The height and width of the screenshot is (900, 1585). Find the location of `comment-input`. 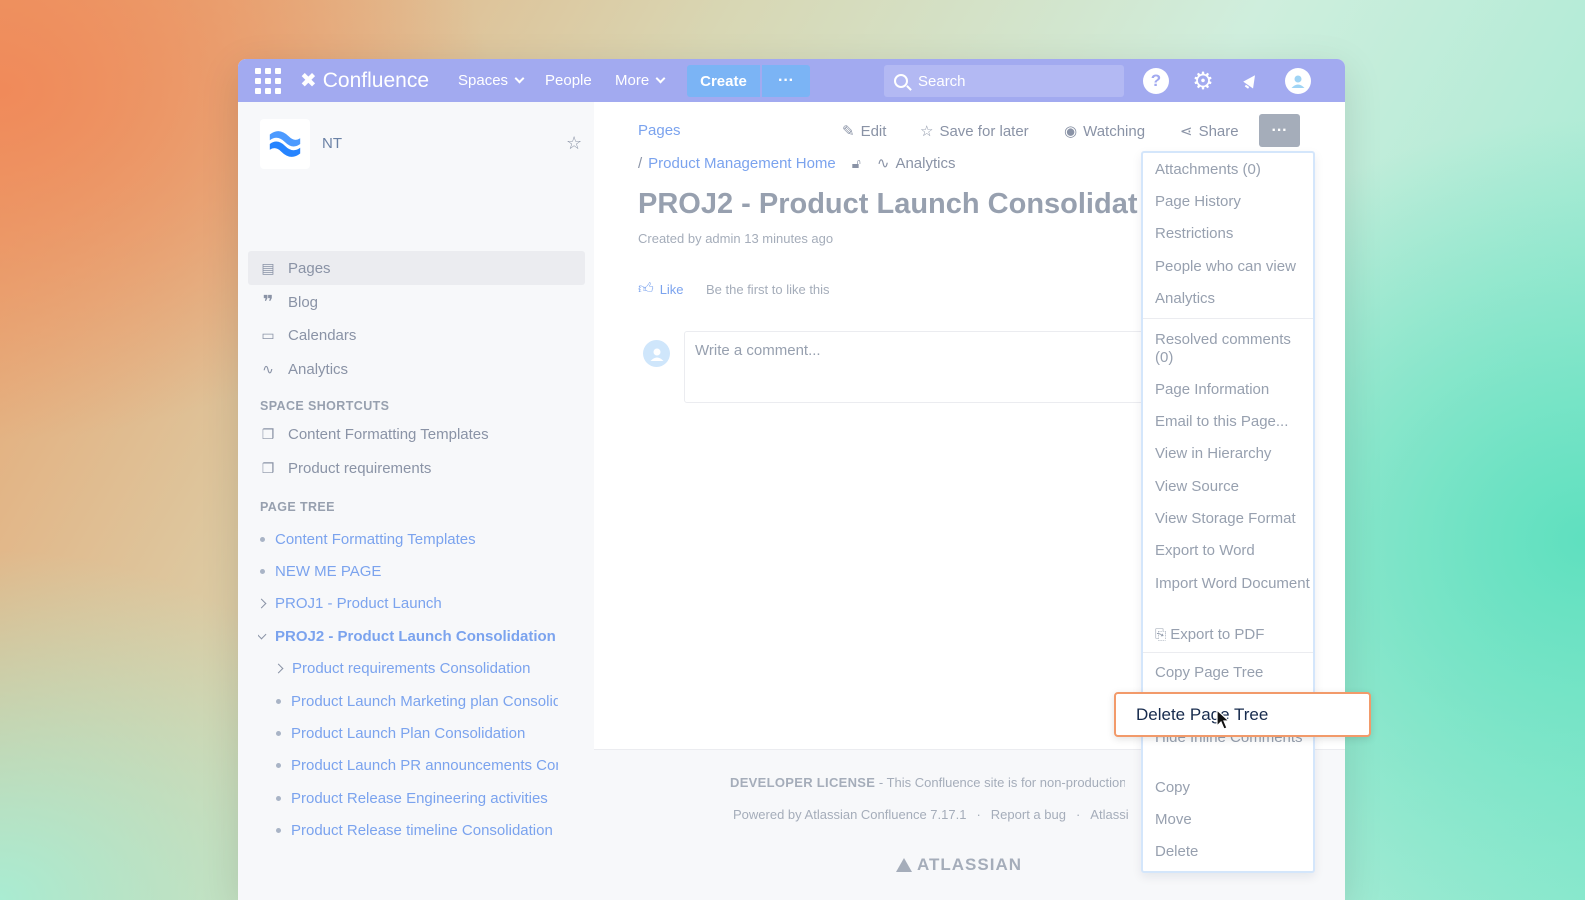

comment-input is located at coordinates (914, 350).